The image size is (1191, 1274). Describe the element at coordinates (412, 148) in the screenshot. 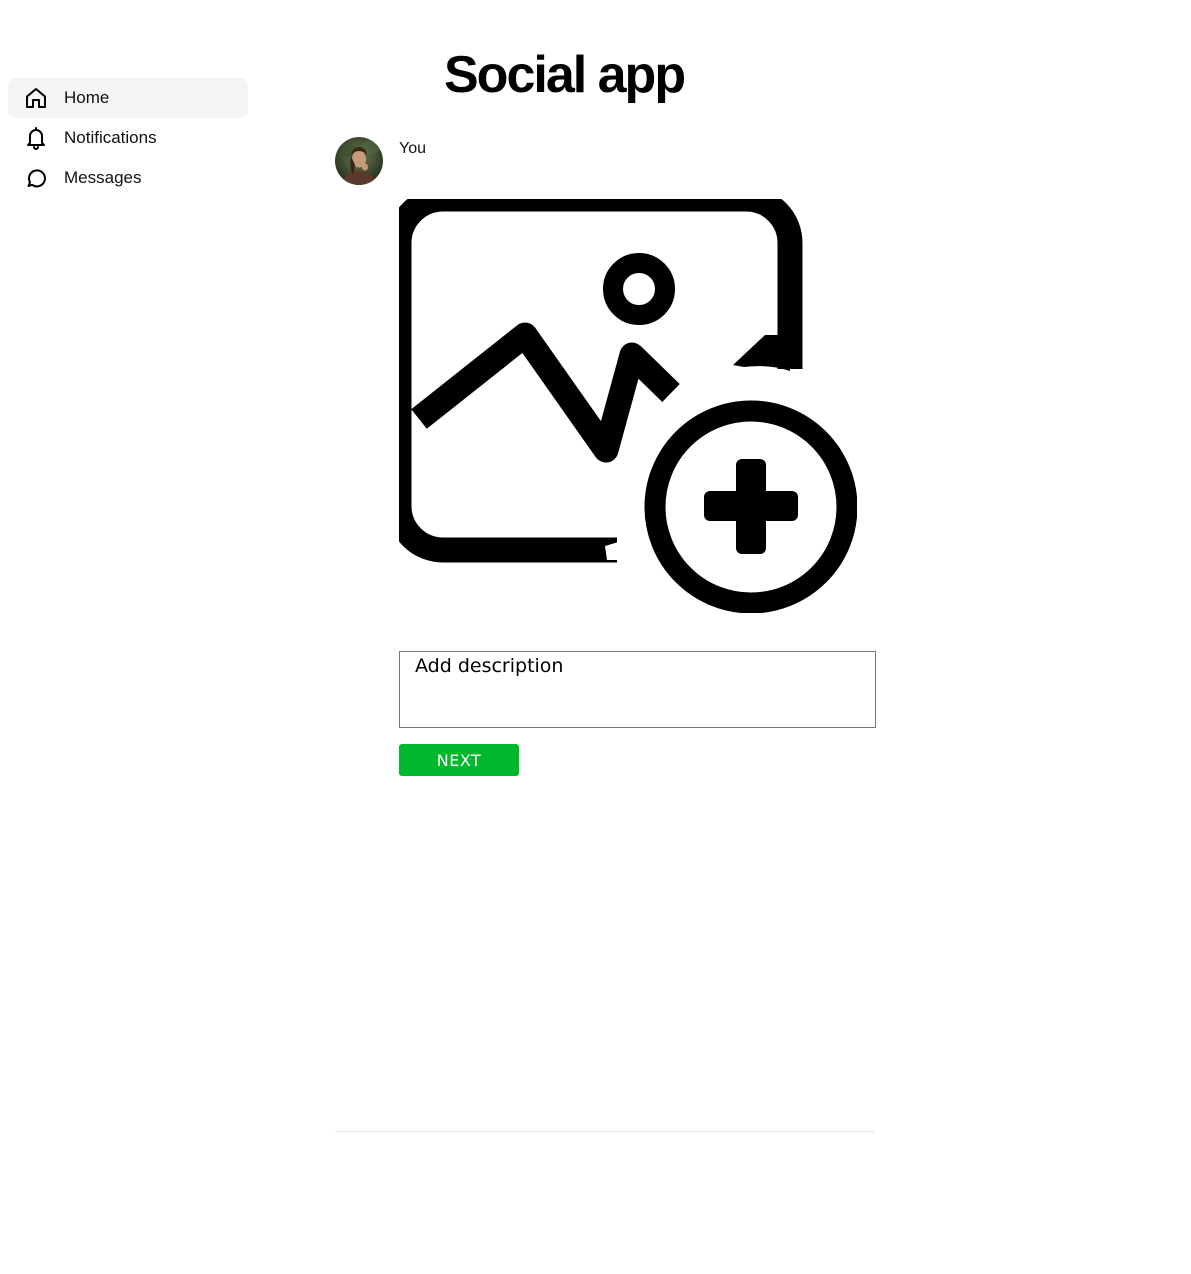

I see `post-author-name: You` at that location.